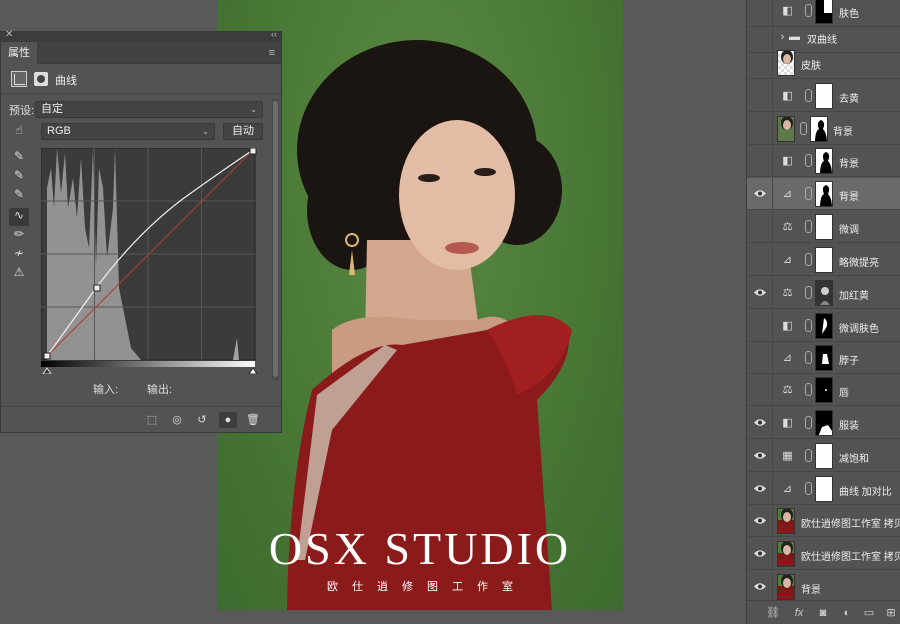 Image resolution: width=900 pixels, height=624 pixels. What do you see at coordinates (786, 129) in the screenshot?
I see `fill-color-swatch` at bounding box center [786, 129].